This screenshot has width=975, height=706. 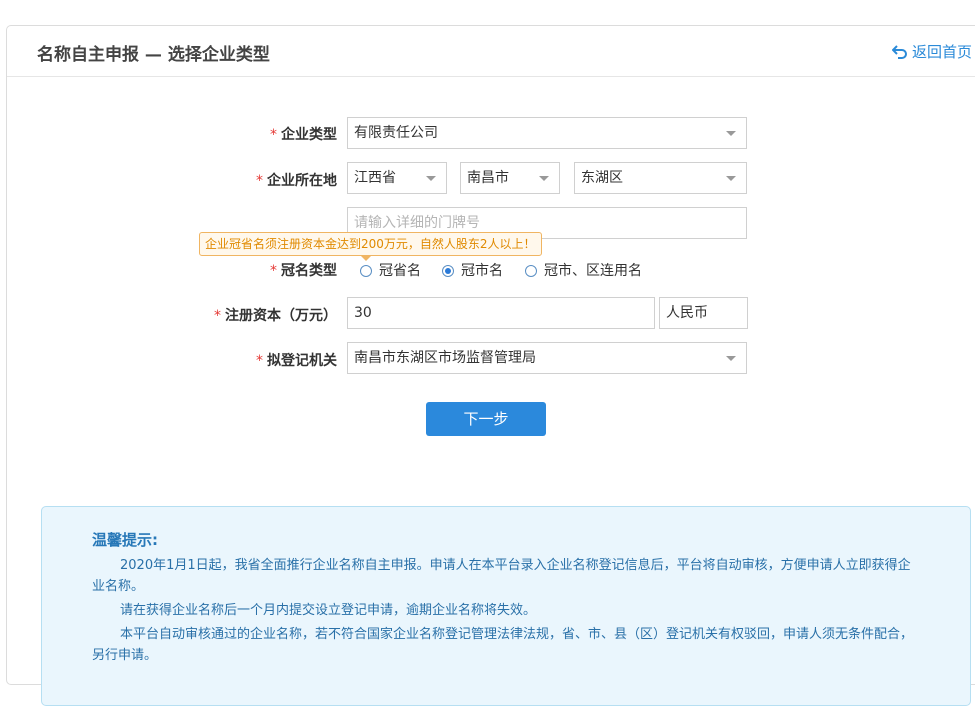 I want to click on page-title: 名称自主申报 — 选择企业类型, so click(x=153, y=55).